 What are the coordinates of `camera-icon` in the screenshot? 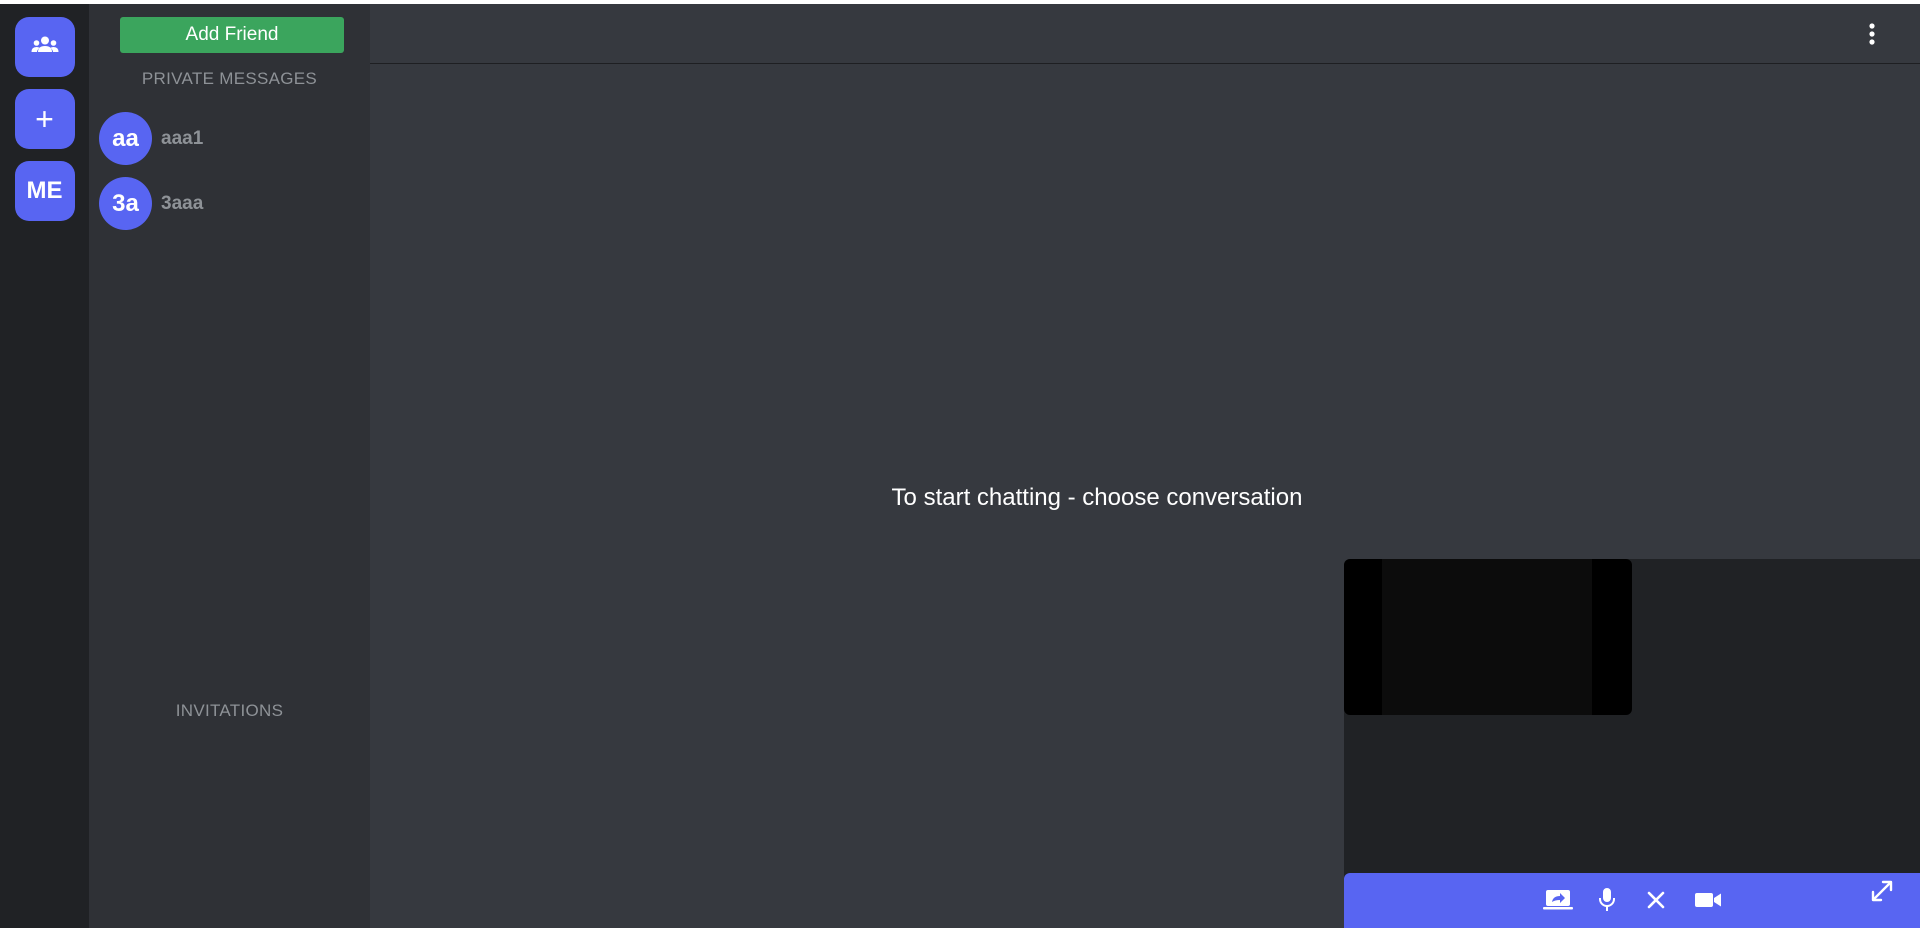 It's located at (1708, 900).